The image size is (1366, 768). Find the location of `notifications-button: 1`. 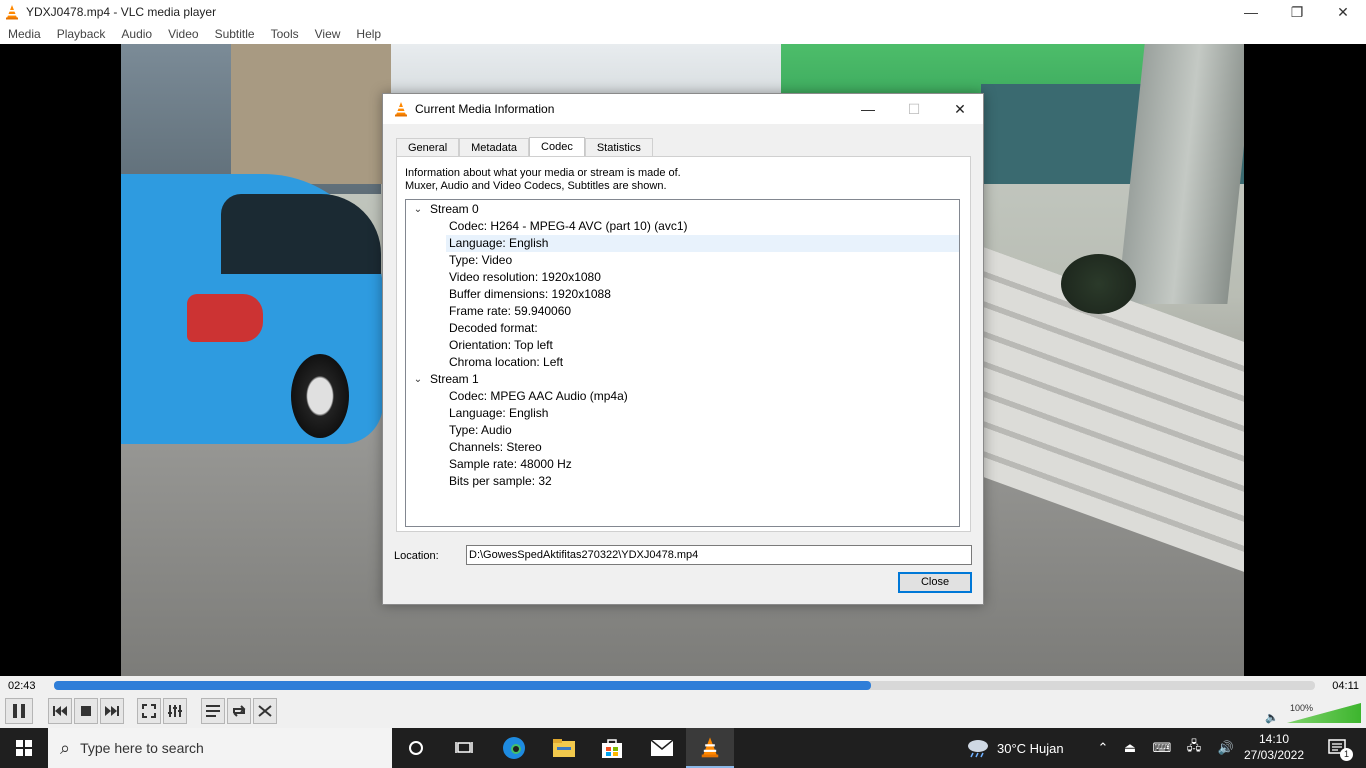

notifications-button: 1 is located at coordinates (1337, 748).